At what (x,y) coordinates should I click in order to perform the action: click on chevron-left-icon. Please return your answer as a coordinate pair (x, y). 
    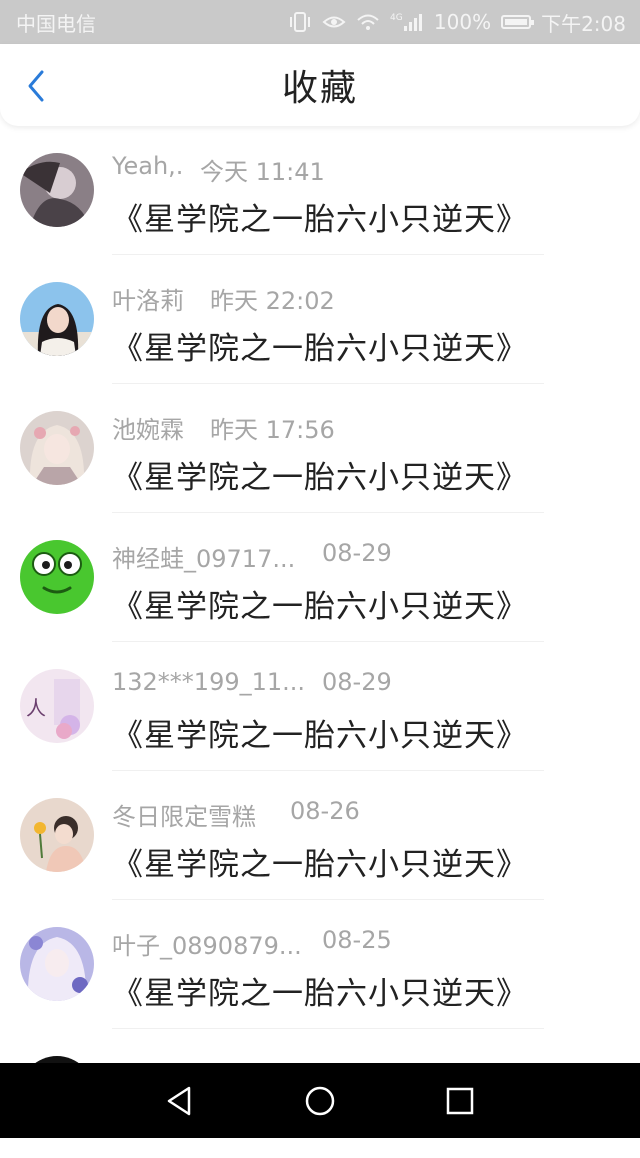
    Looking at the image, I should click on (36, 86).